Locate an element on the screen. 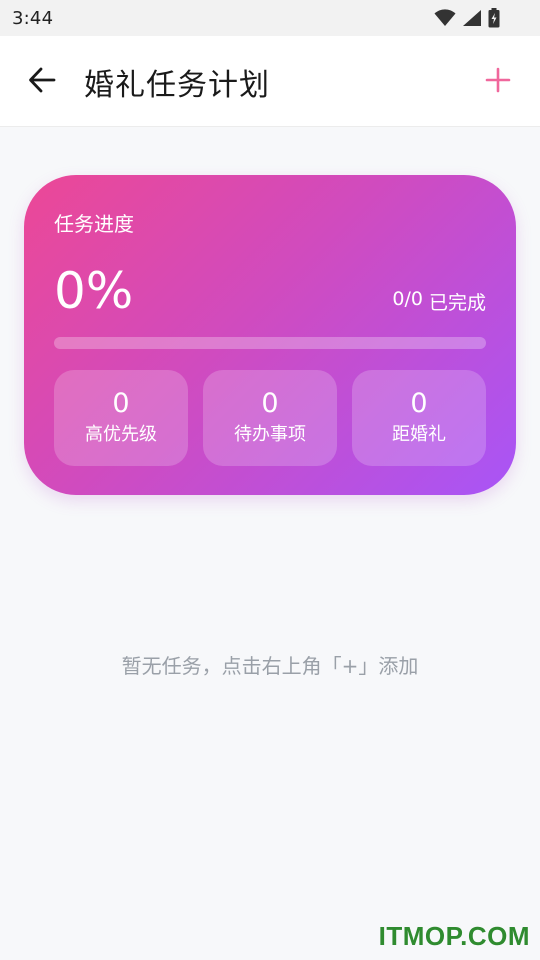 Image resolution: width=540 pixels, height=960 pixels. stats-row: 0 高优先级 0 待办事项 0 距婚礼 is located at coordinates (270, 418).